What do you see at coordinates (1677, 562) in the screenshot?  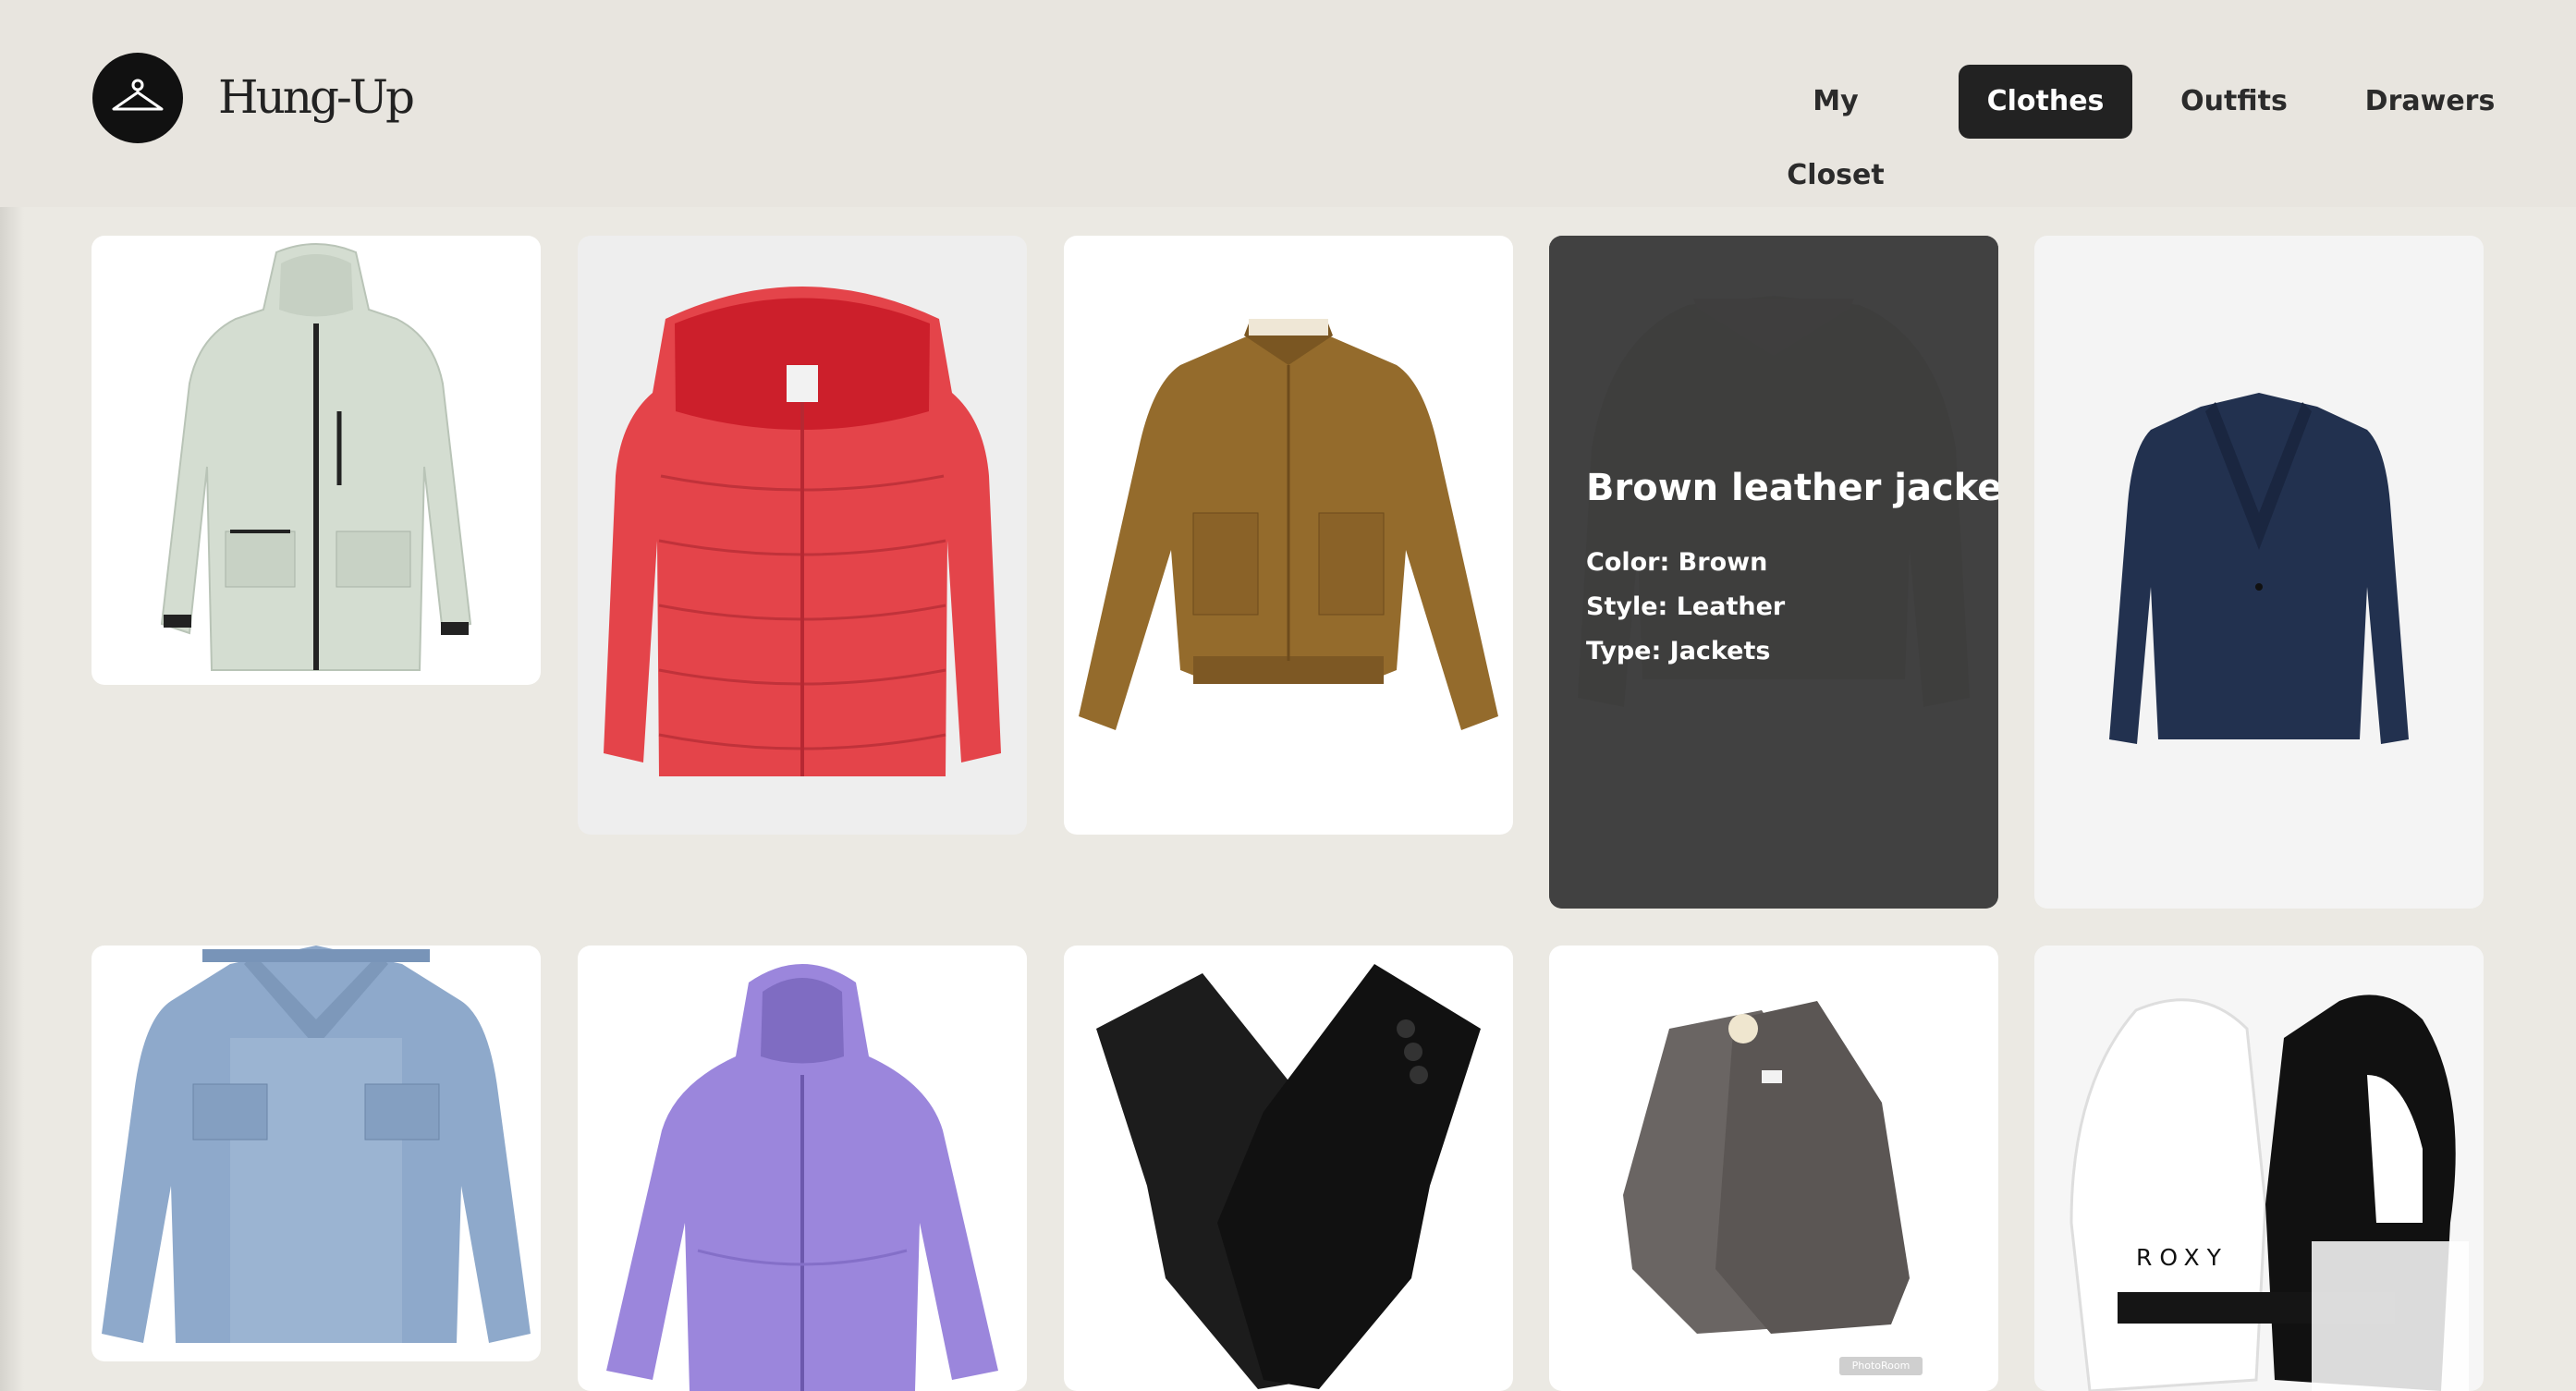 I see `item-color: Color: Brown` at bounding box center [1677, 562].